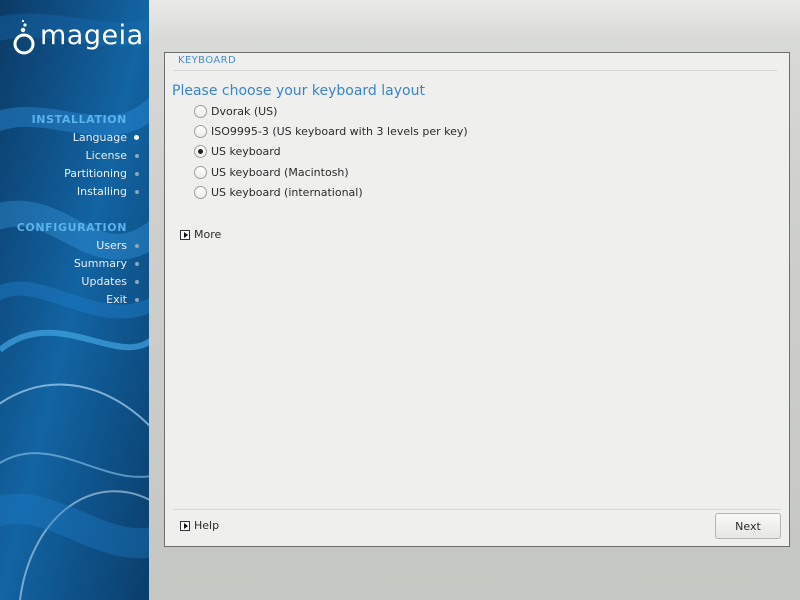 The height and width of the screenshot is (600, 800). Describe the element at coordinates (79, 119) in the screenshot. I see `nav-heading-installation: INSTALLATION` at that location.